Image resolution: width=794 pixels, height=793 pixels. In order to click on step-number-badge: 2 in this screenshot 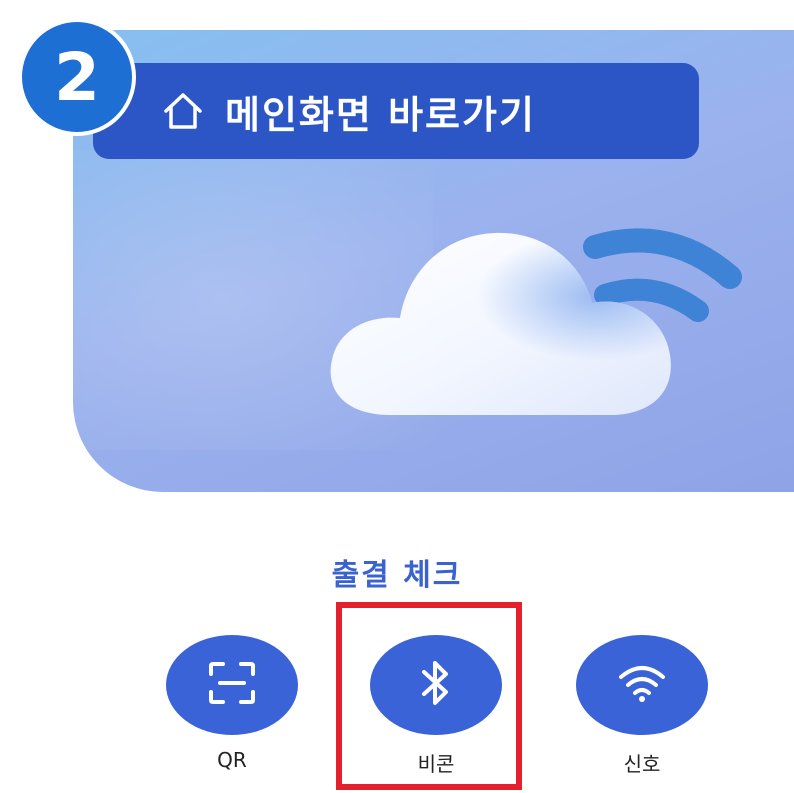, I will do `click(77, 77)`.